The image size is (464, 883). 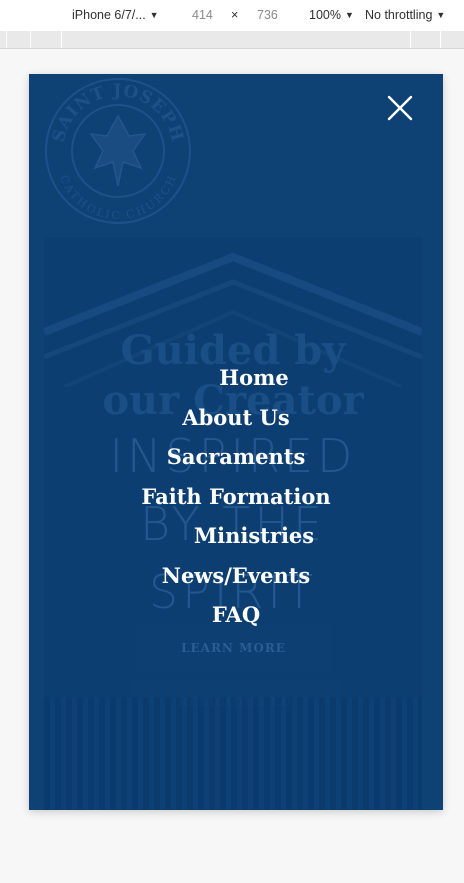 I want to click on device-select: iPhone 6/7/... ▼, so click(x=115, y=15).